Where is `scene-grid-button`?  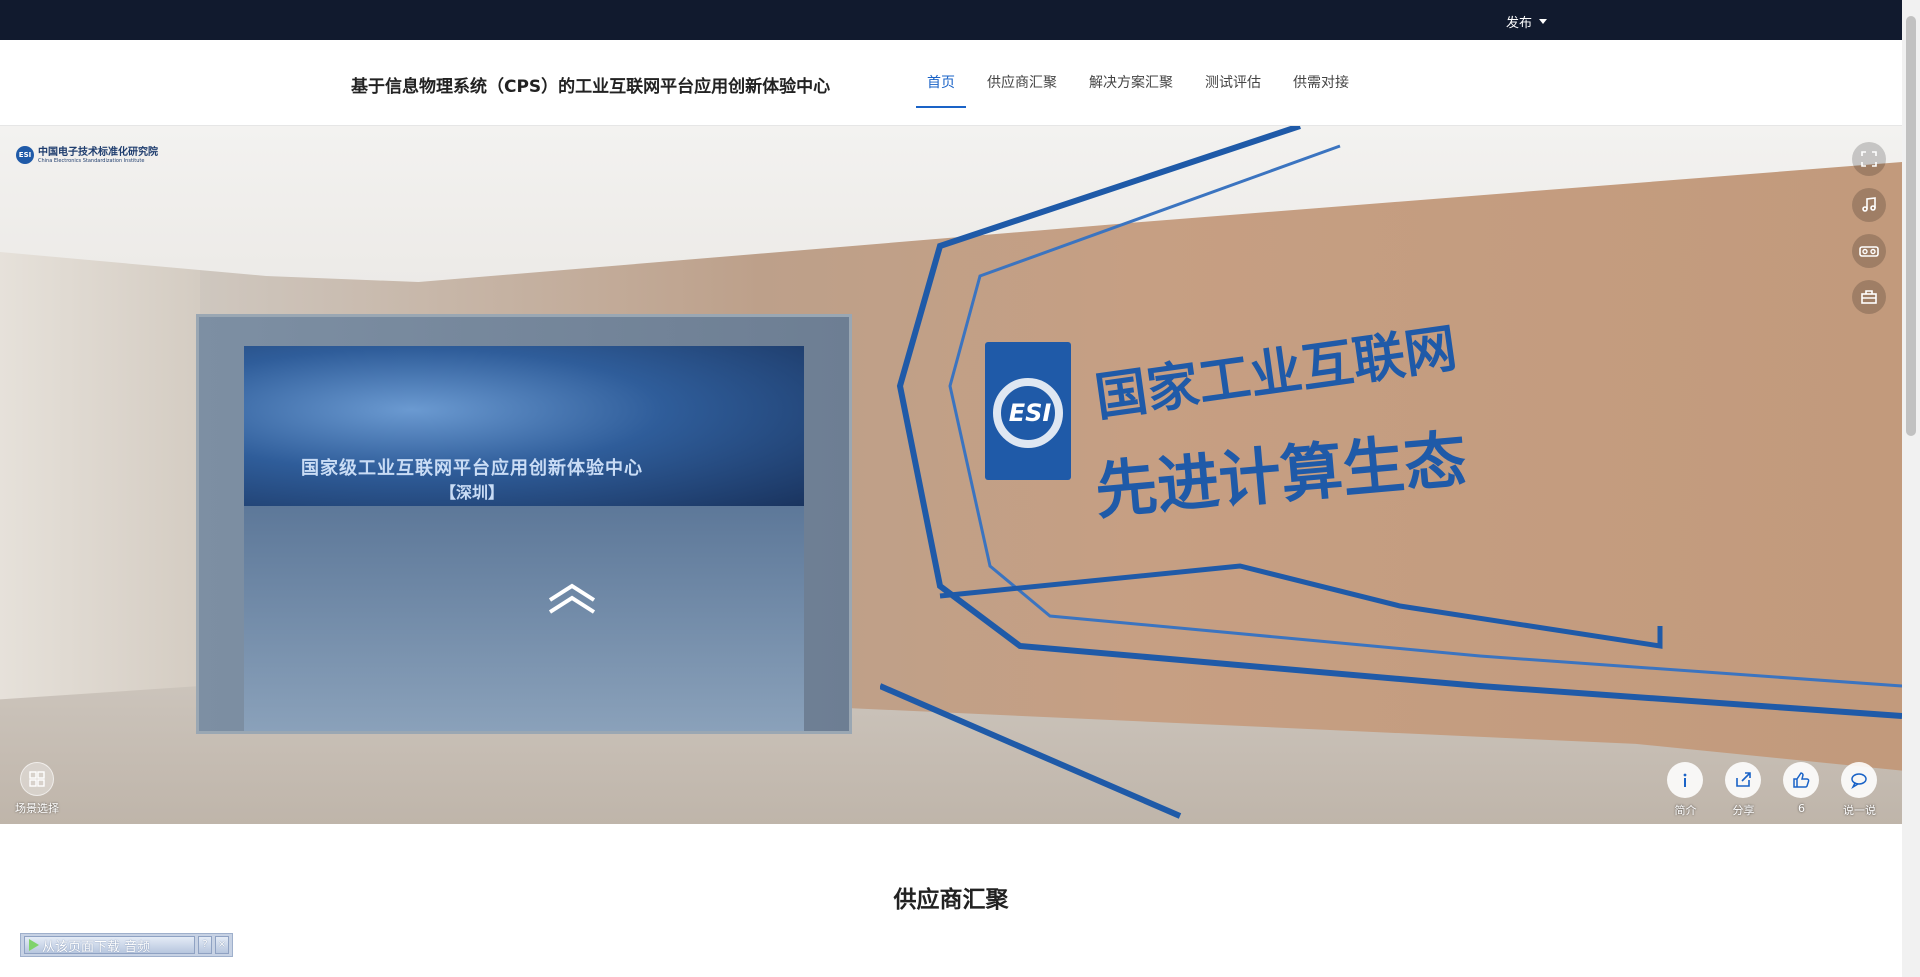
scene-grid-button is located at coordinates (37, 779).